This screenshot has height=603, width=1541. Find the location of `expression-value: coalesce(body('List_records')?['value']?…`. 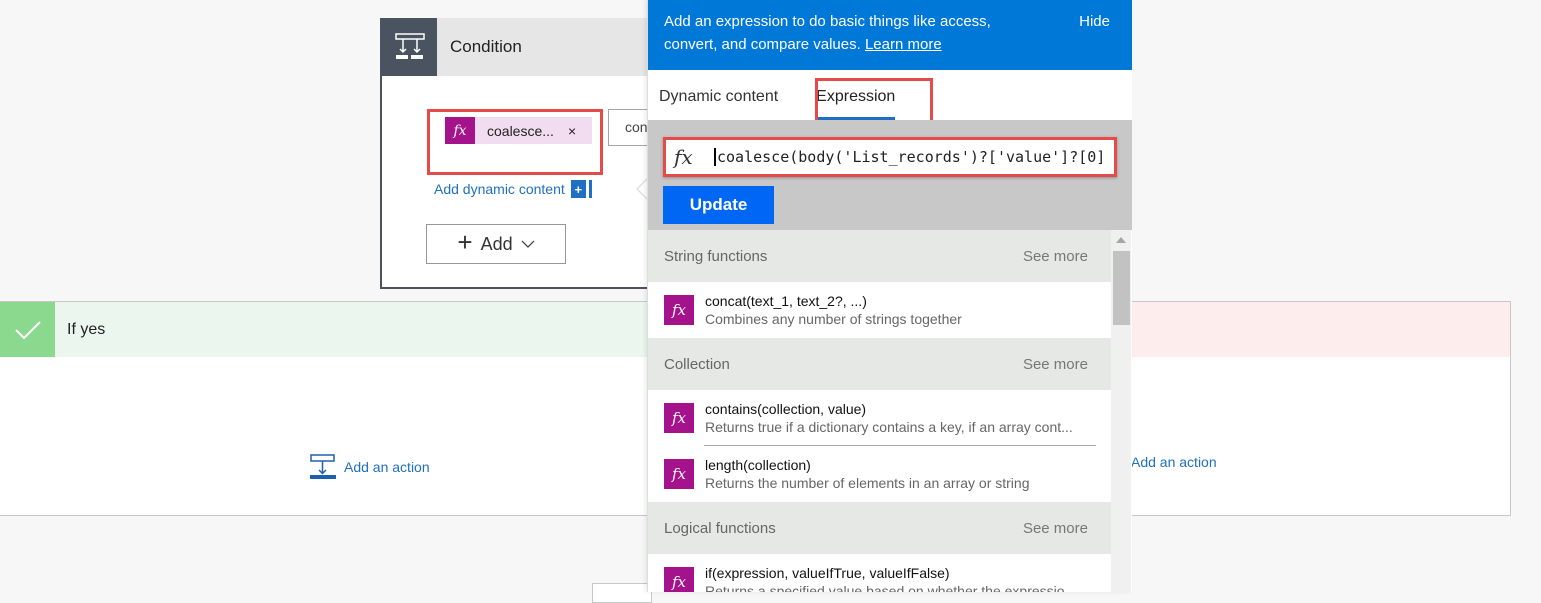

expression-value: coalesce(body('List_records')?['value']?… is located at coordinates (909, 157).